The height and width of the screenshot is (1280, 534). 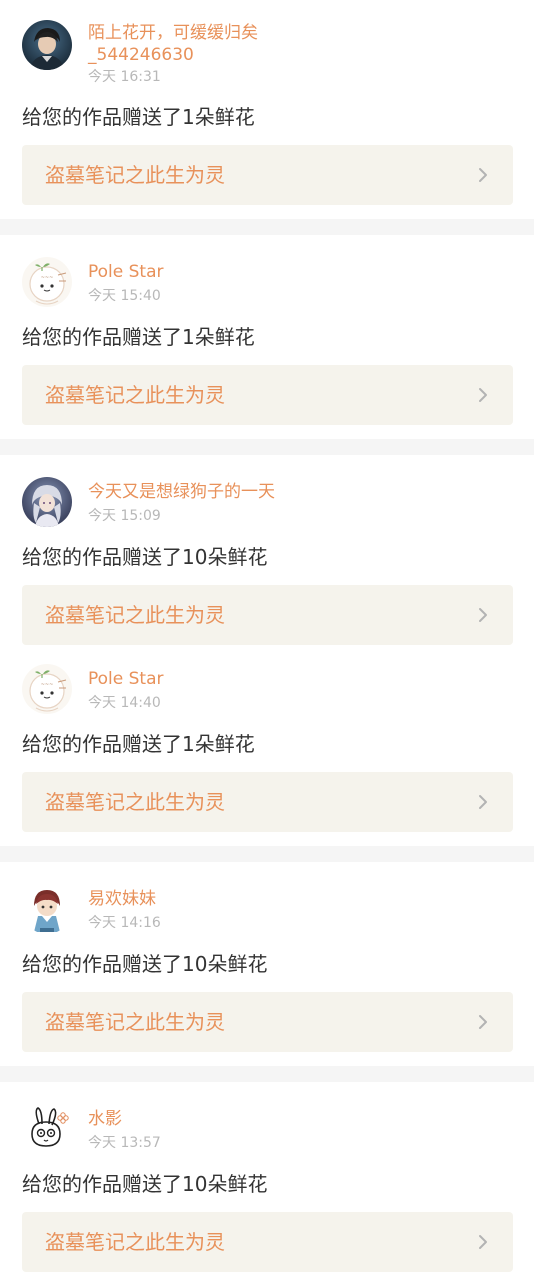 I want to click on sketch-bunny-avatar-icon, so click(x=47, y=1129).